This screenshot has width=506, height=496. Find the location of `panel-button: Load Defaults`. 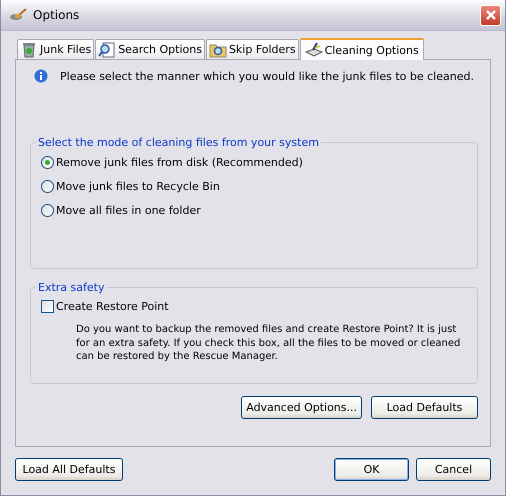

panel-button: Load Defaults is located at coordinates (424, 407).